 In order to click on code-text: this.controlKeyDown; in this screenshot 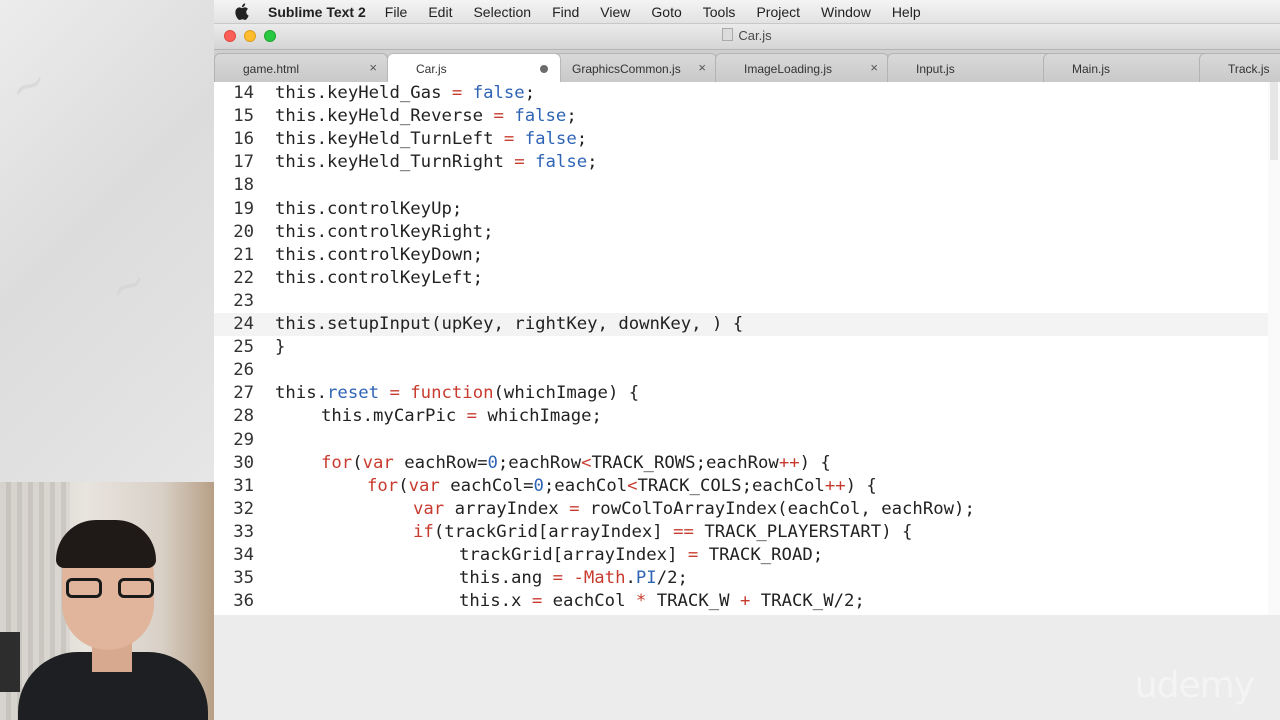, I will do `click(379, 254)`.